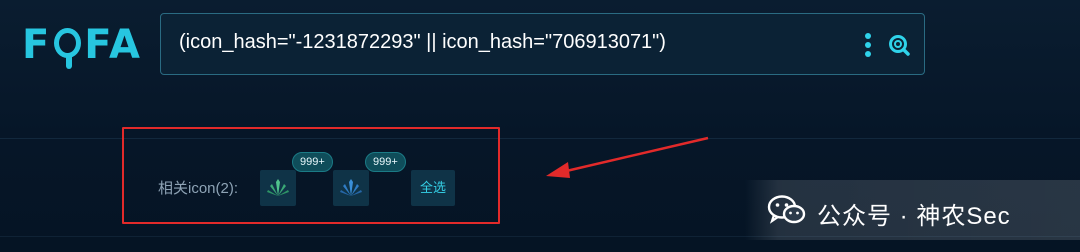 This screenshot has height=252, width=1080. Describe the element at coordinates (68, 48) in the screenshot. I see `logo-magnifier-icon` at that location.